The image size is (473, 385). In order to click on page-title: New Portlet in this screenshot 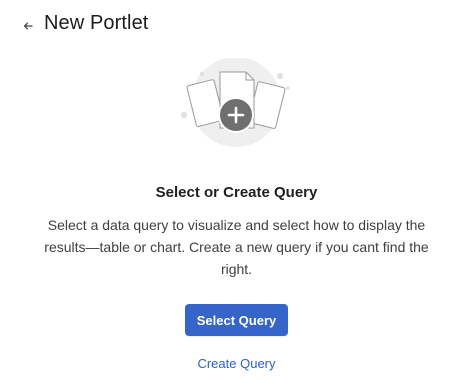, I will do `click(96, 23)`.